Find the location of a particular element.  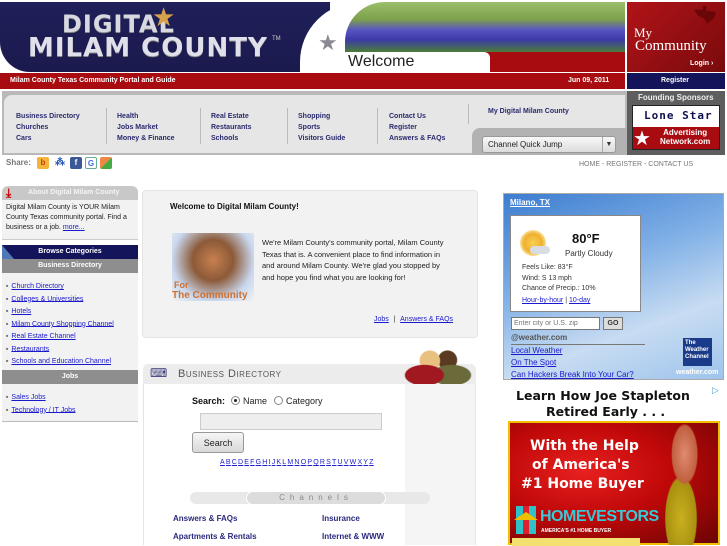

letter-link: L is located at coordinates (284, 462).